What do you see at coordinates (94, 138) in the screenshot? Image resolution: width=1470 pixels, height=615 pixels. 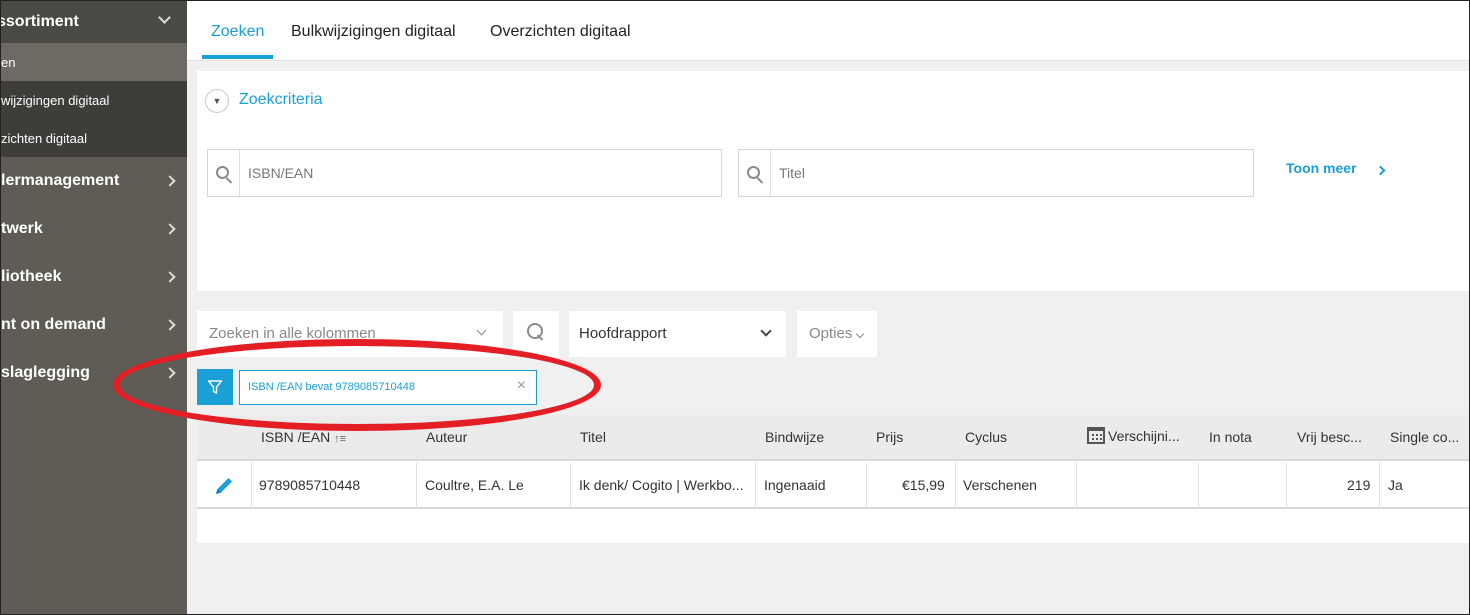 I see `sidebar-subitem-overzichten: zichten digitaal` at bounding box center [94, 138].